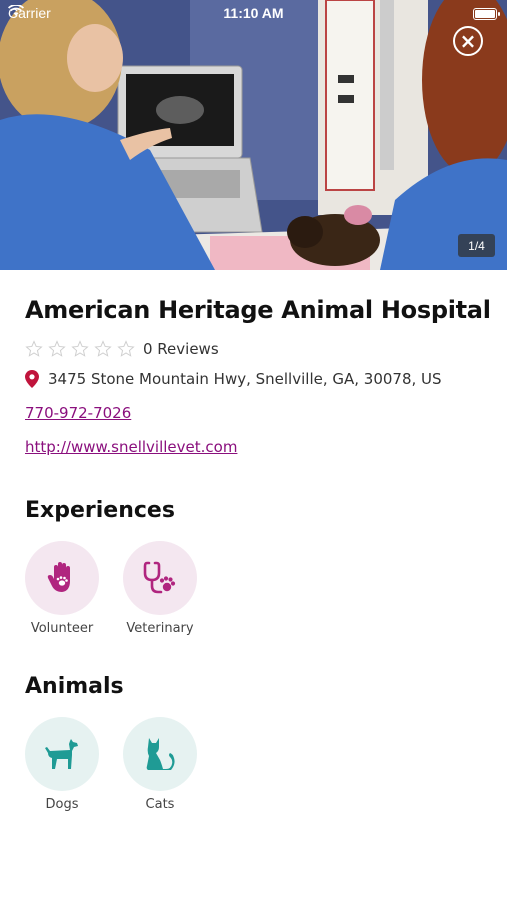  Describe the element at coordinates (160, 804) in the screenshot. I see `animal-label: Cats` at that location.